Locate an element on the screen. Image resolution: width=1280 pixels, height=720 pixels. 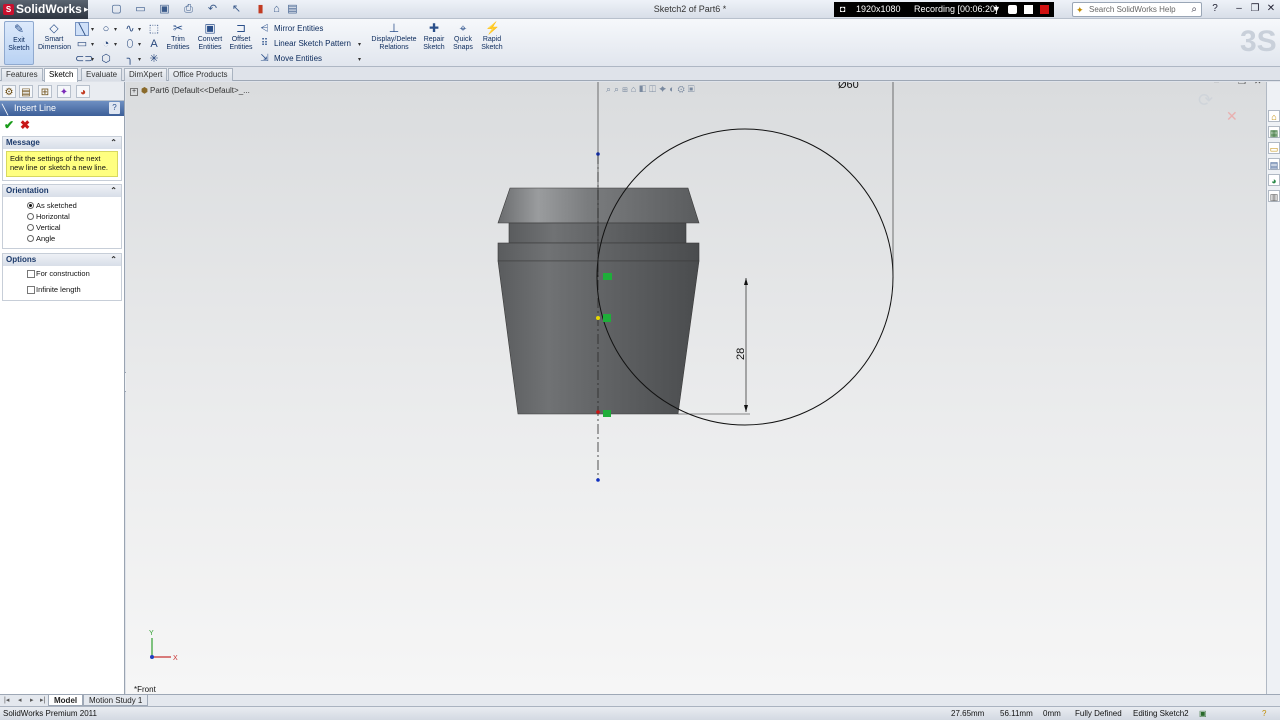
options-icon: ▤ is located at coordinates (292, 9).